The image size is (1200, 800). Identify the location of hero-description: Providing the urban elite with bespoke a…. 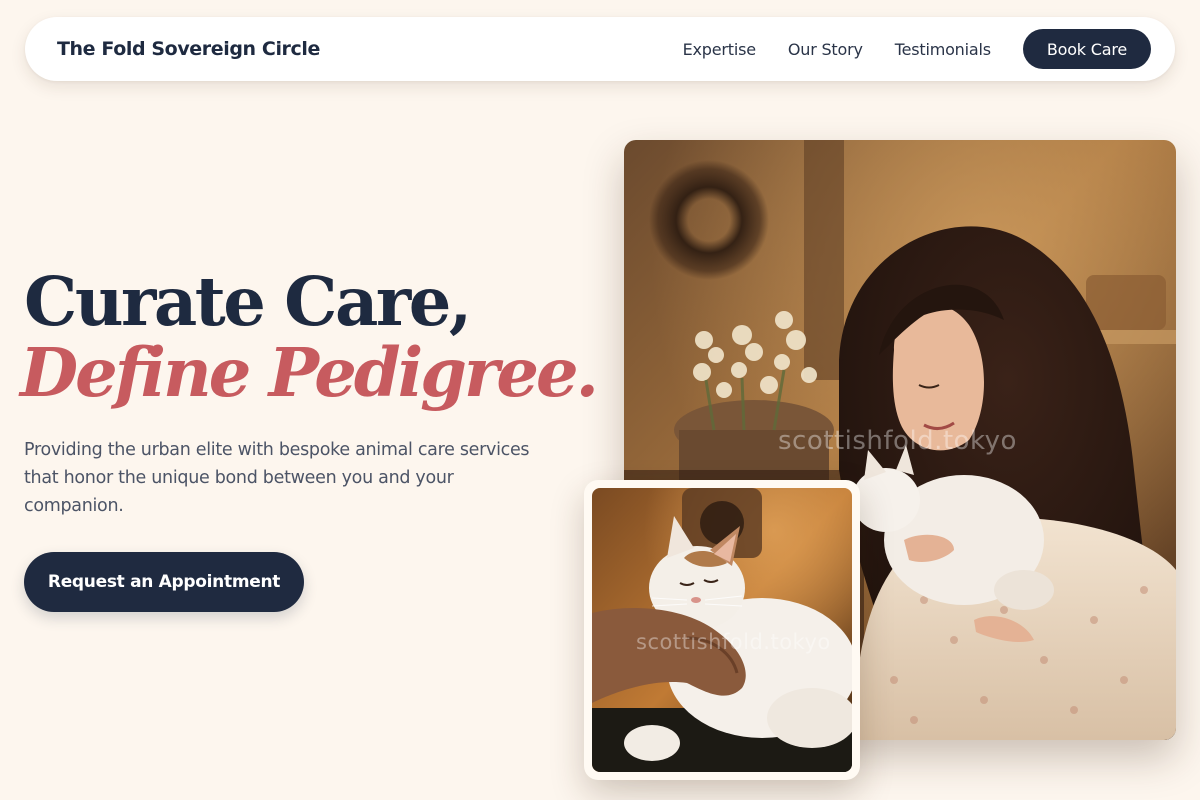
(277, 478).